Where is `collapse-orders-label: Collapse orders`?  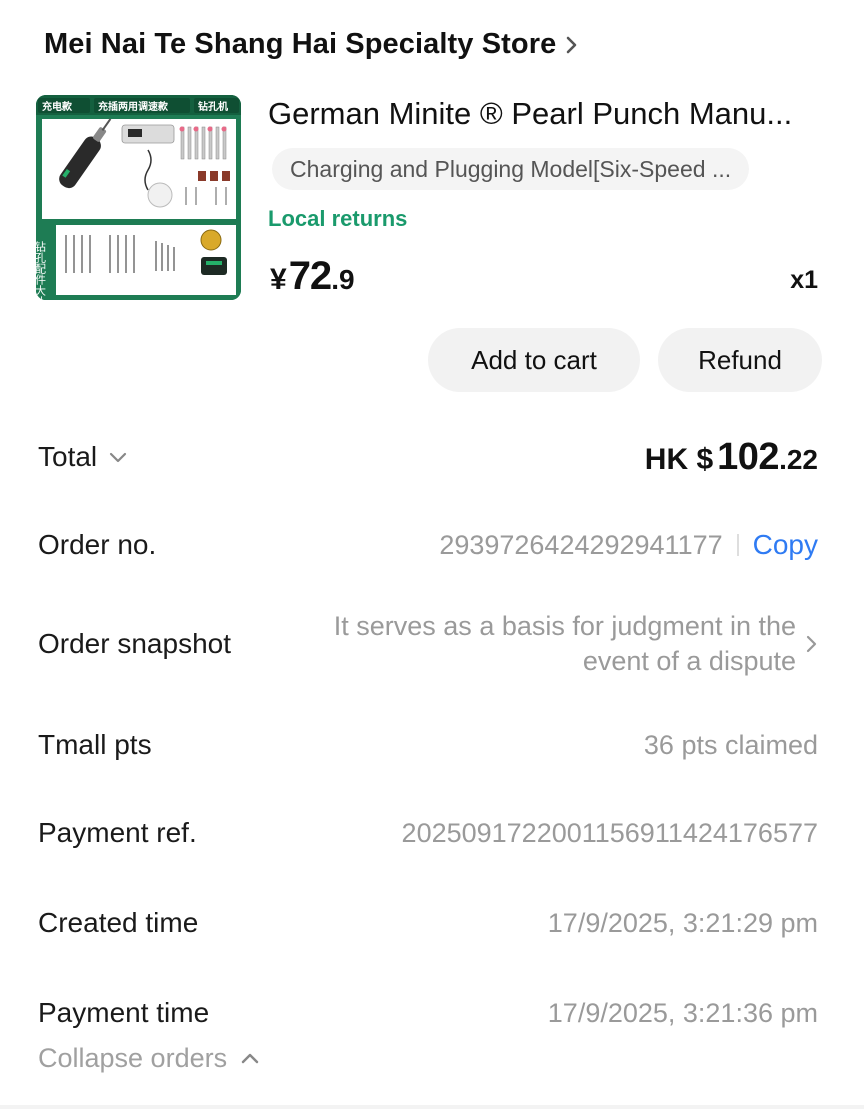
collapse-orders-label: Collapse orders is located at coordinates (133, 1058).